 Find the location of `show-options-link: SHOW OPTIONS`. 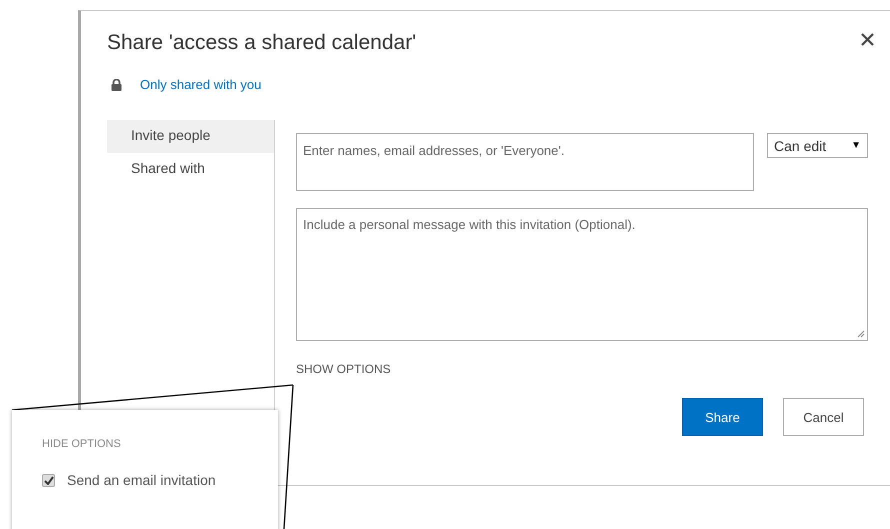

show-options-link: SHOW OPTIONS is located at coordinates (343, 369).